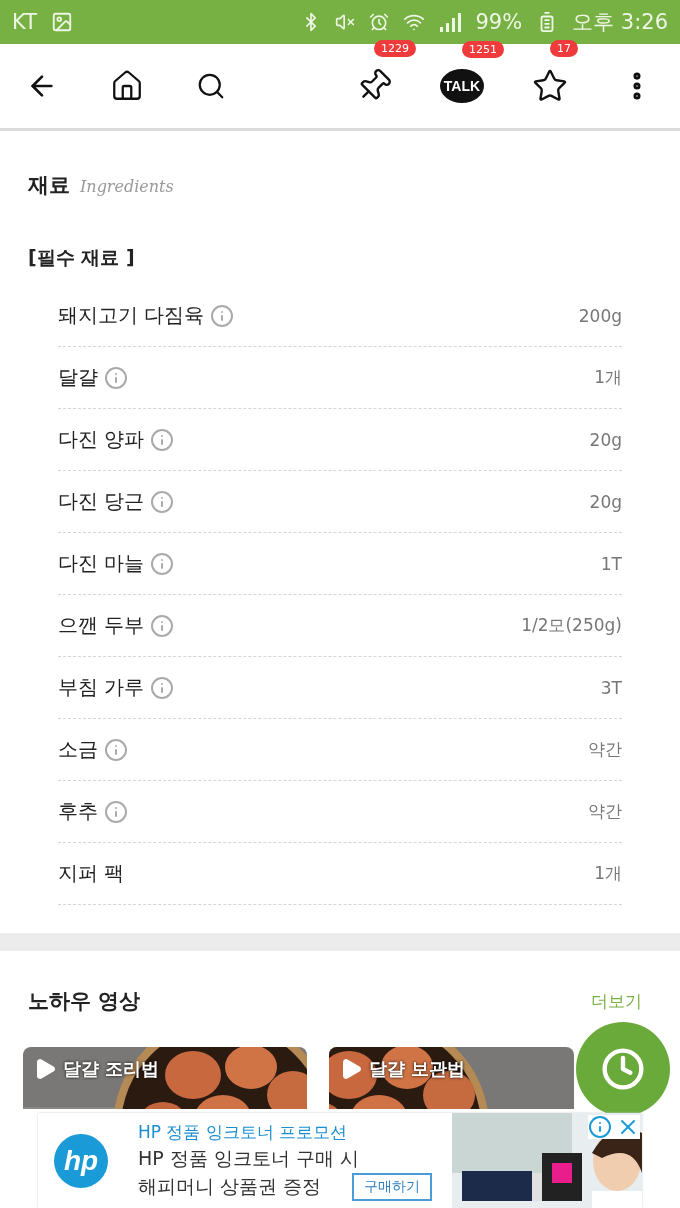 The width and height of the screenshot is (680, 1208). What do you see at coordinates (611, 563) in the screenshot?
I see `ingredient-amount: 1T` at bounding box center [611, 563].